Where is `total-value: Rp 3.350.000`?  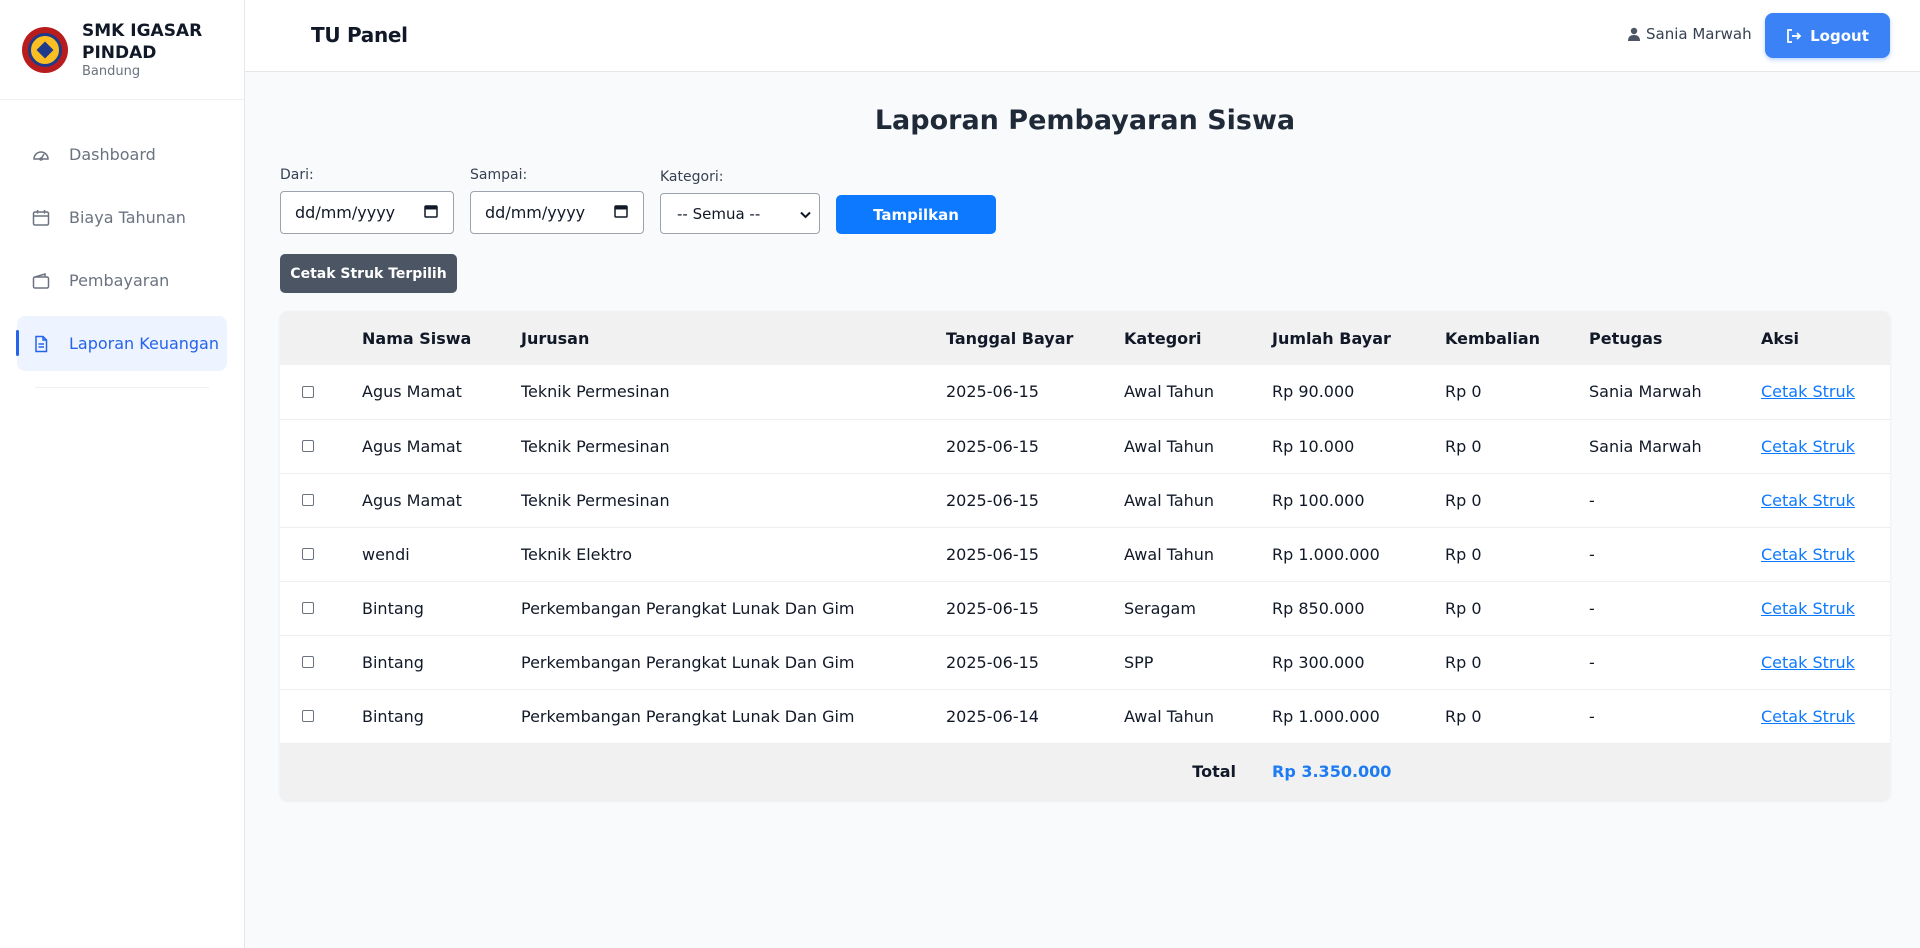 total-value: Rp 3.350.000 is located at coordinates (1332, 772).